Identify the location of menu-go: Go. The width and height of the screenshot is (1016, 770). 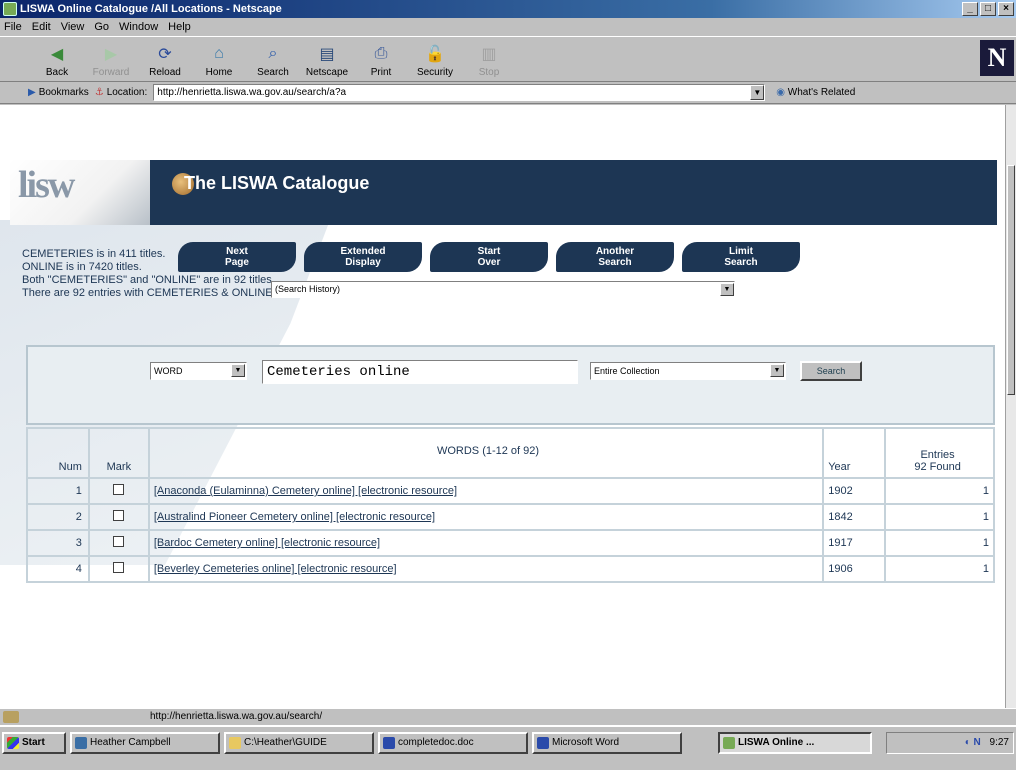
(101, 27).